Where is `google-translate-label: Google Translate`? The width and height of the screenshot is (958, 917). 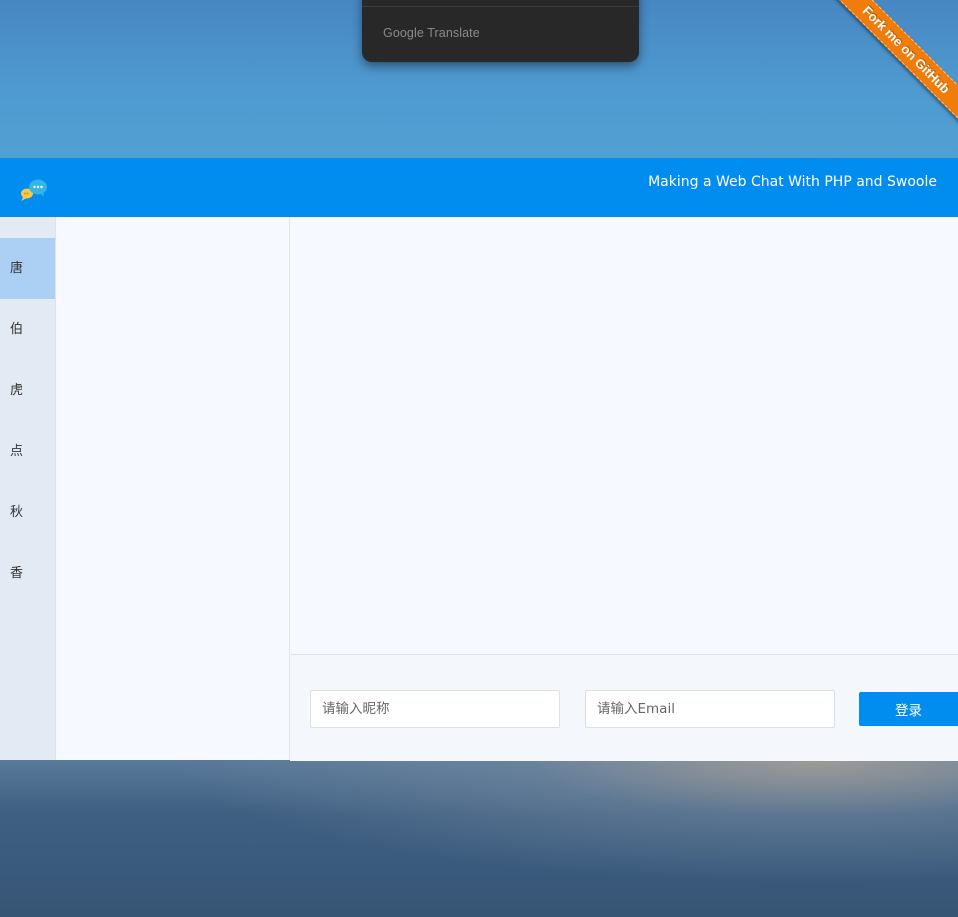 google-translate-label: Google Translate is located at coordinates (431, 33).